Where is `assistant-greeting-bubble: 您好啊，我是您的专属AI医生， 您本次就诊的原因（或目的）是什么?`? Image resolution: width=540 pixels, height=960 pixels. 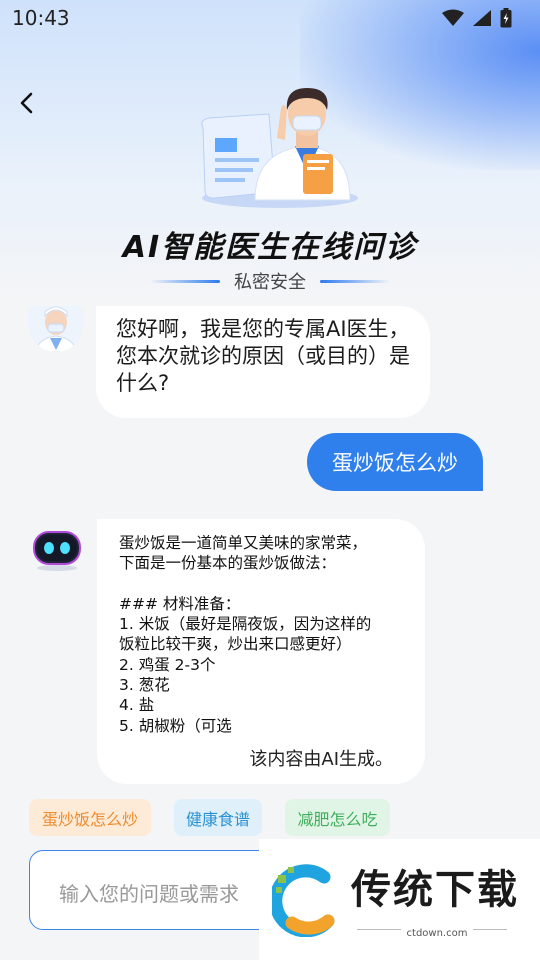
assistant-greeting-bubble: 您好啊，我是您的专属AI医生， 您本次就诊的原因（或目的）是什么? is located at coordinates (263, 362).